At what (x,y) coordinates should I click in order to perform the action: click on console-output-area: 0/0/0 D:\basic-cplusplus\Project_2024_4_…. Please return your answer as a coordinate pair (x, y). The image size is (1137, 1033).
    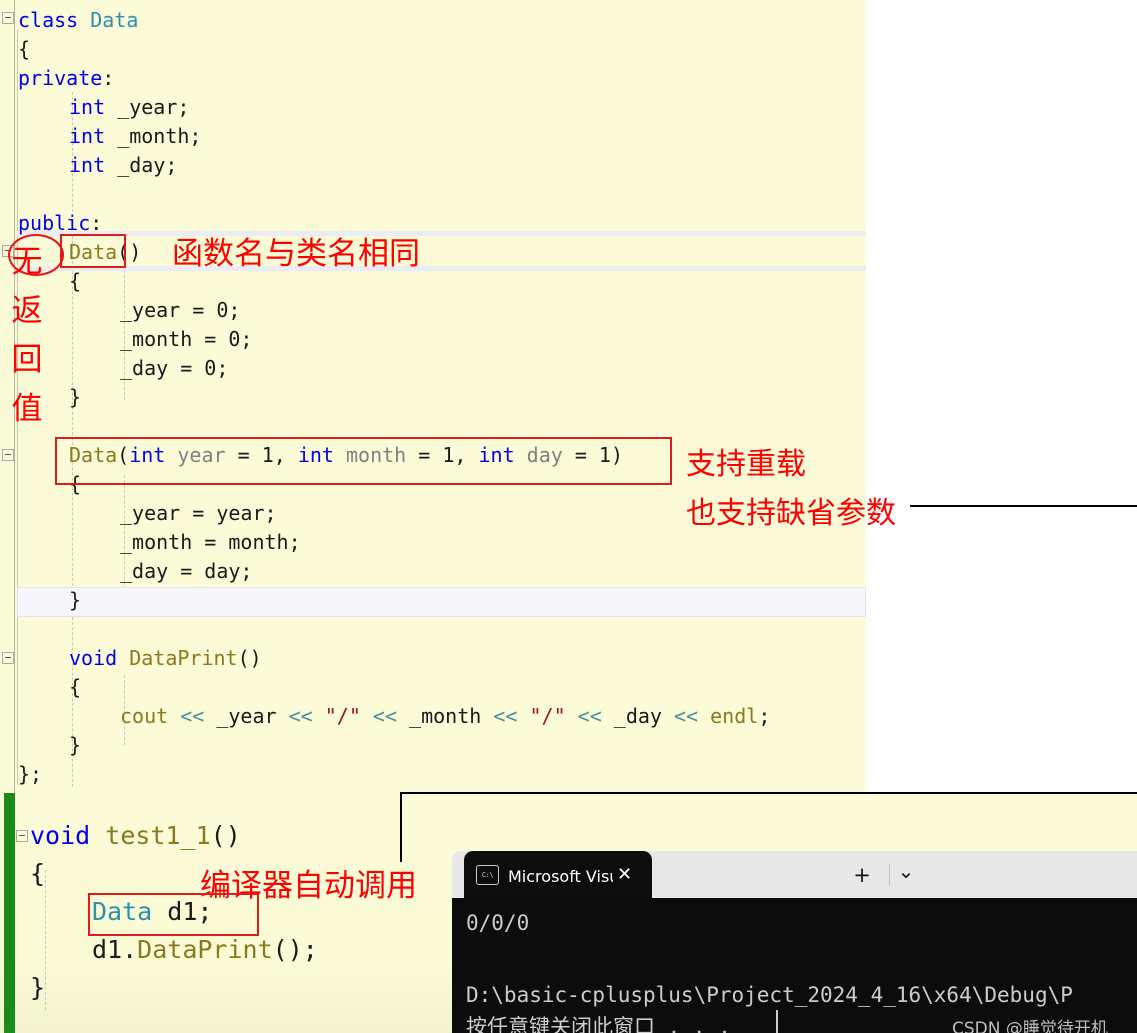
    Looking at the image, I should click on (794, 965).